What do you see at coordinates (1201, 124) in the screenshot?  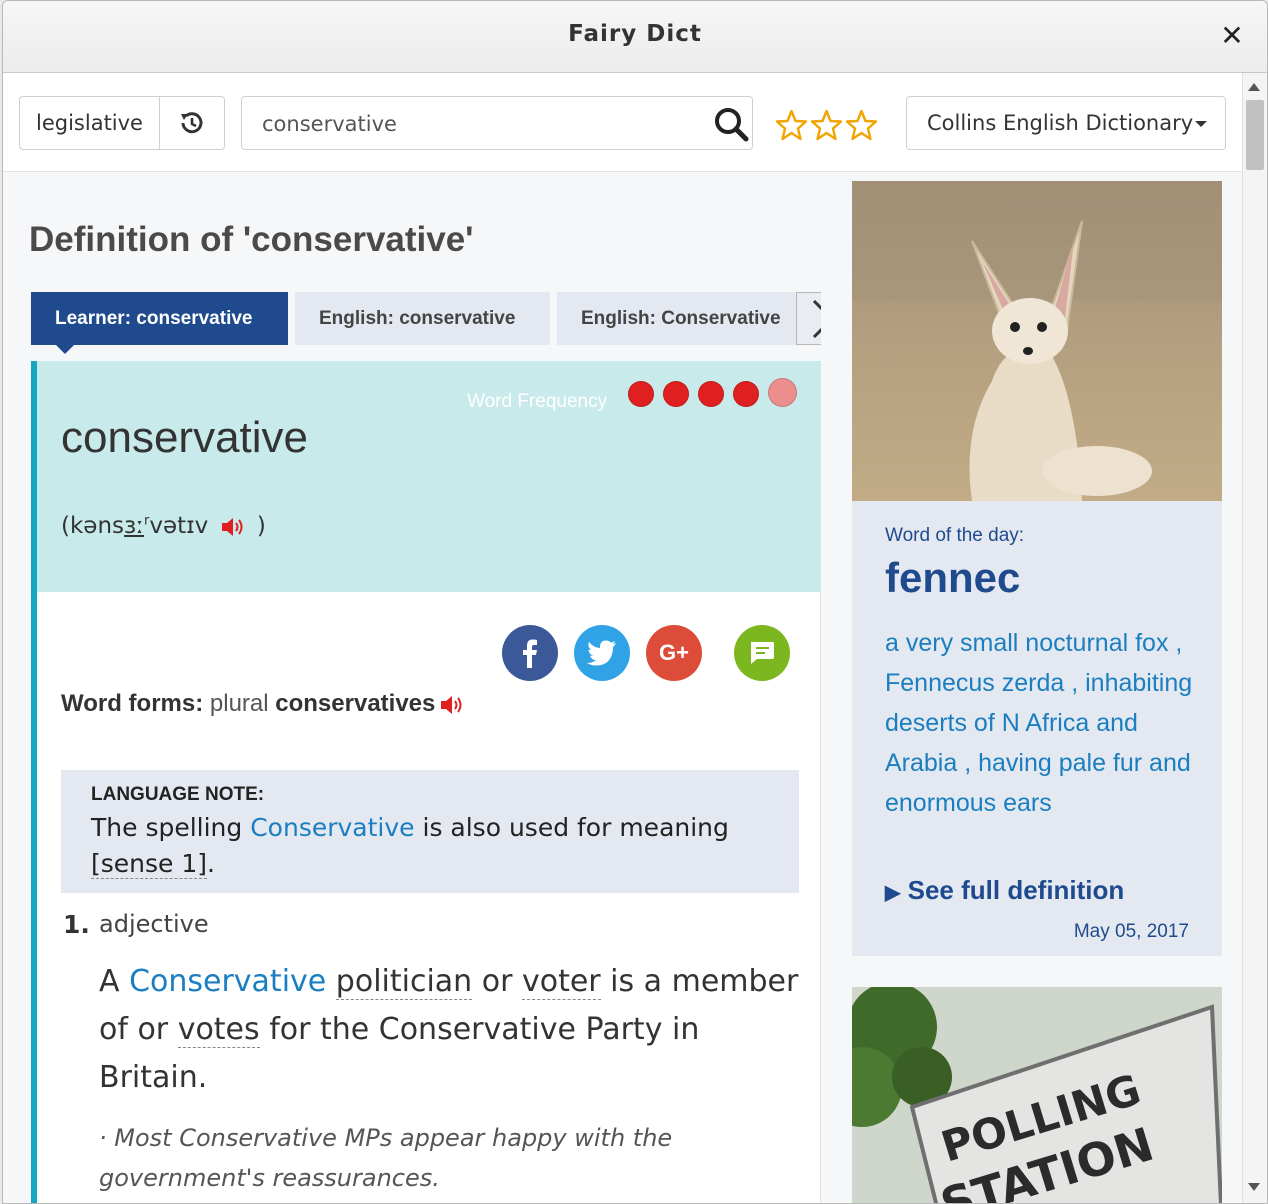 I see `chevron-down-icon` at bounding box center [1201, 124].